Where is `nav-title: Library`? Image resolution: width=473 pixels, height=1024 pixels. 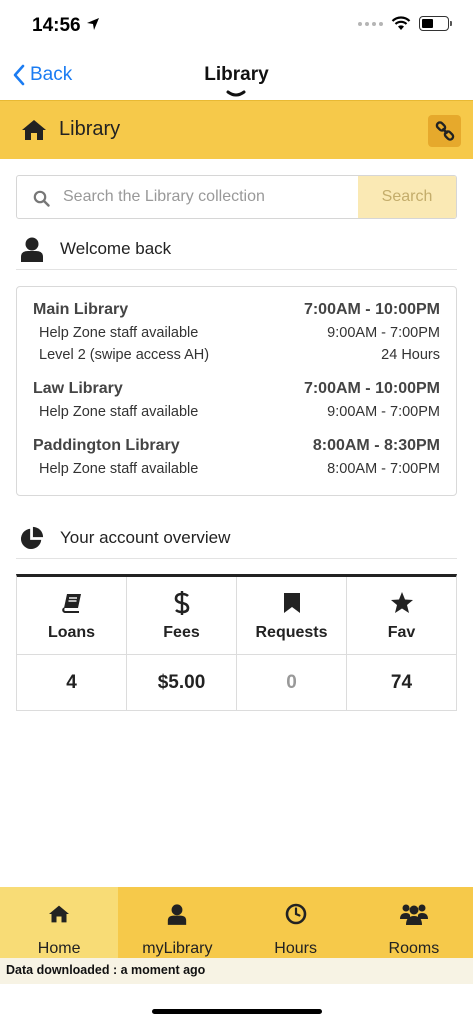 nav-title: Library is located at coordinates (236, 74).